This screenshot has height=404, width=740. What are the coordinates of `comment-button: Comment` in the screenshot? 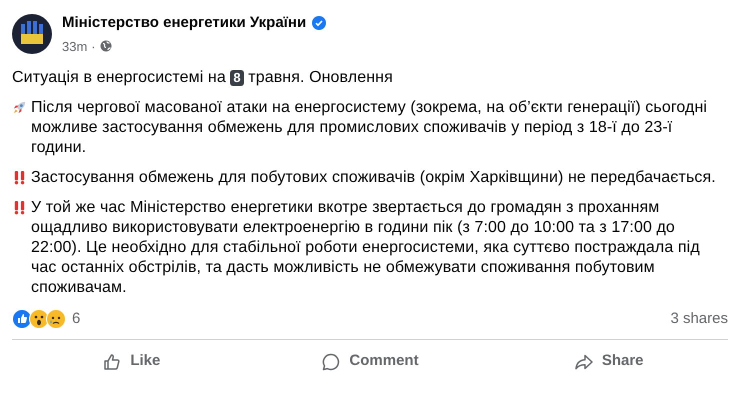 It's located at (370, 362).